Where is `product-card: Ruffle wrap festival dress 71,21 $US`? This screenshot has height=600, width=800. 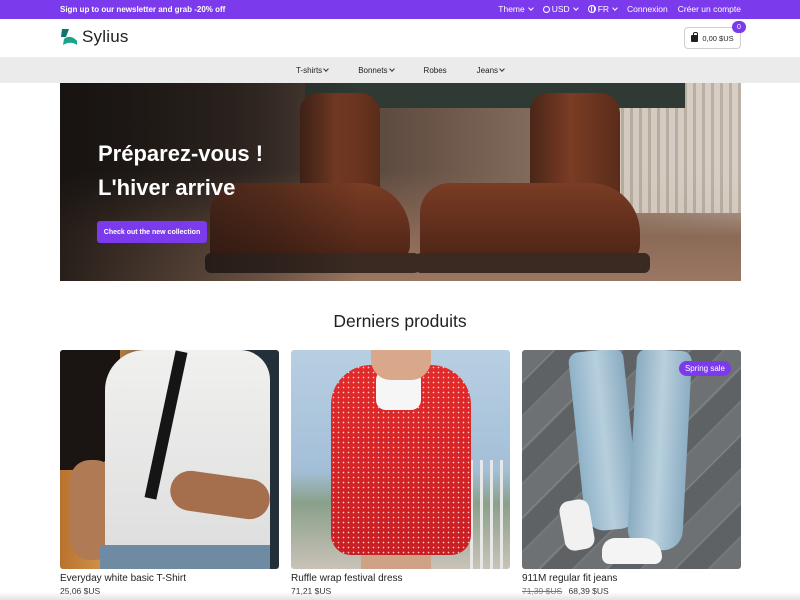 product-card: Ruffle wrap festival dress 71,21 $US is located at coordinates (400, 473).